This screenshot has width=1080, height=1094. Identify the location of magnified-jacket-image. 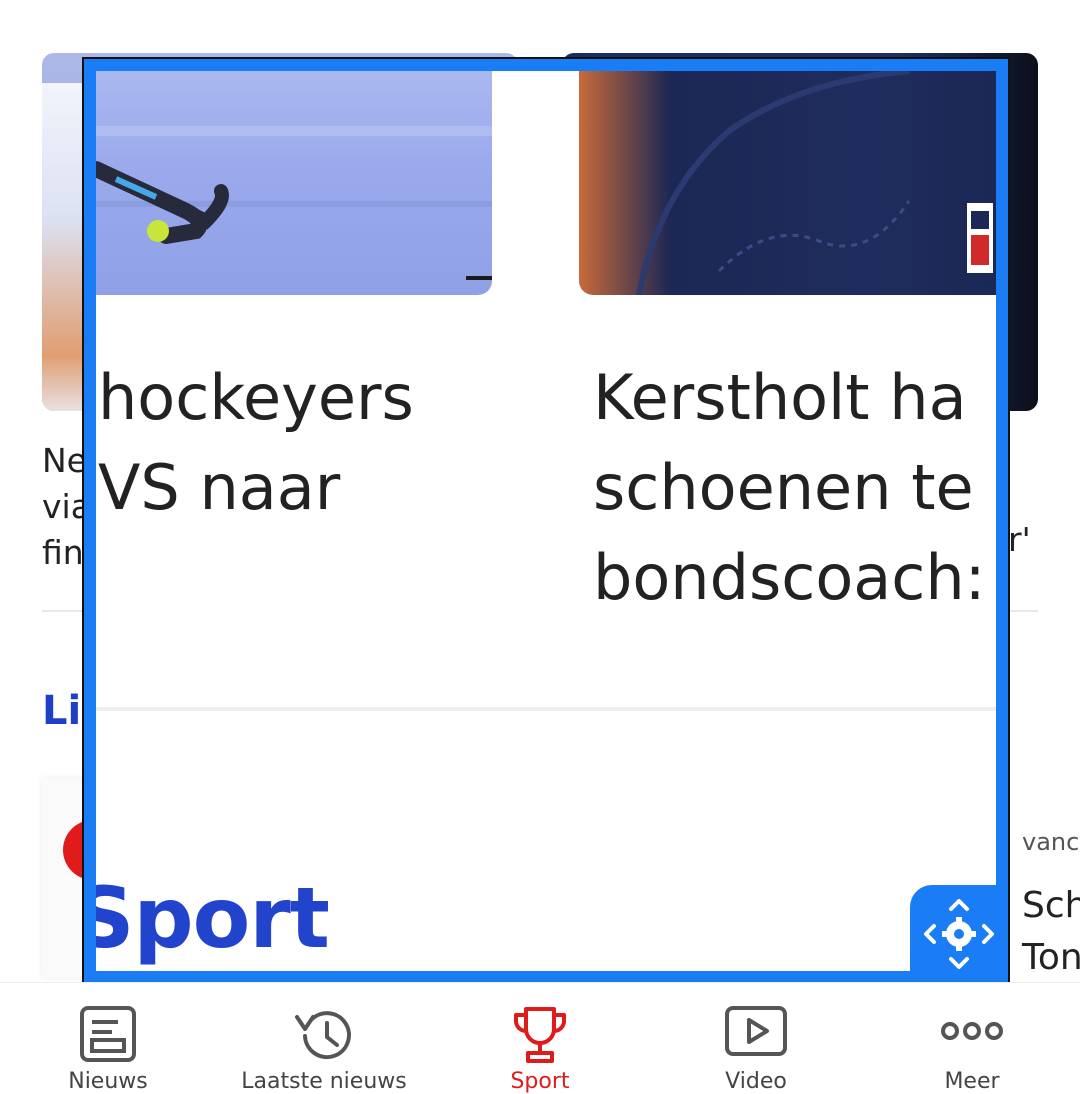
(787, 183).